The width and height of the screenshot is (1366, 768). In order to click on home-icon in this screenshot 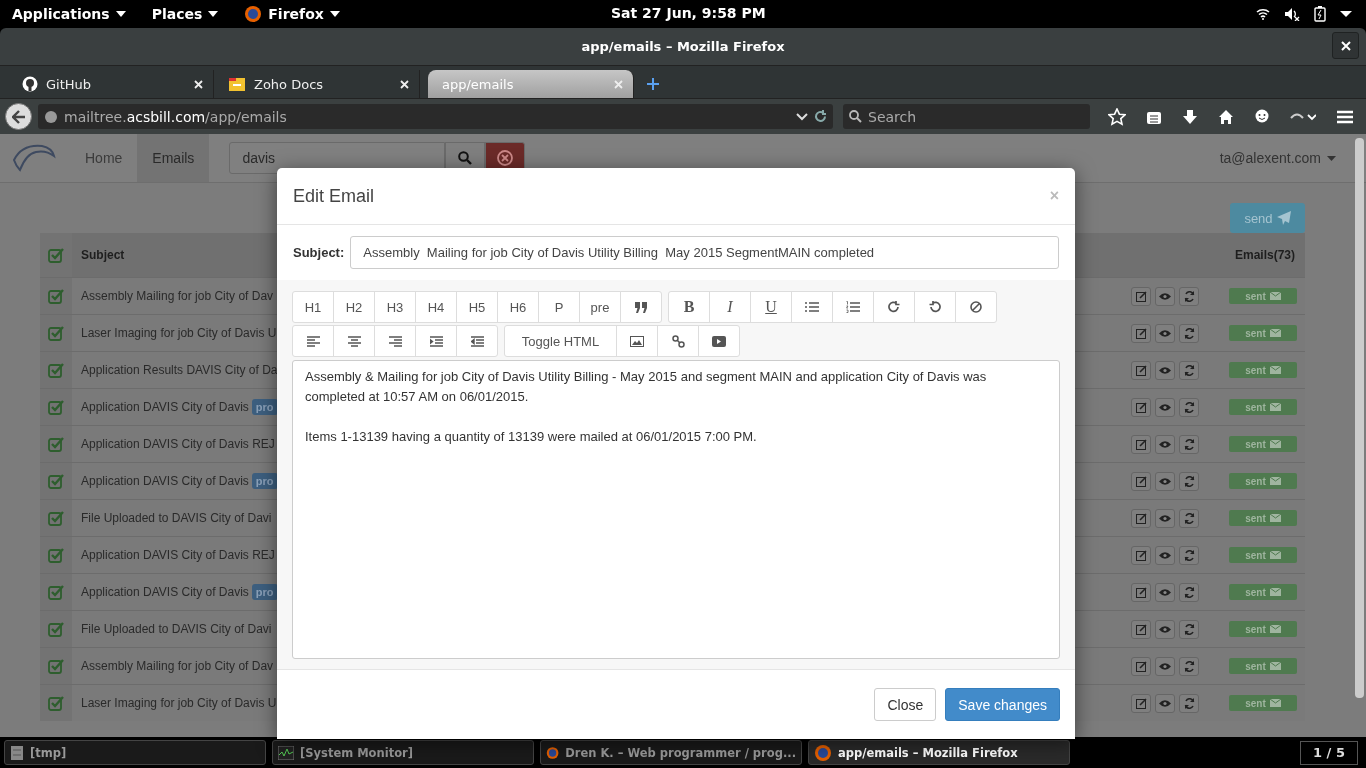, I will do `click(1226, 116)`.